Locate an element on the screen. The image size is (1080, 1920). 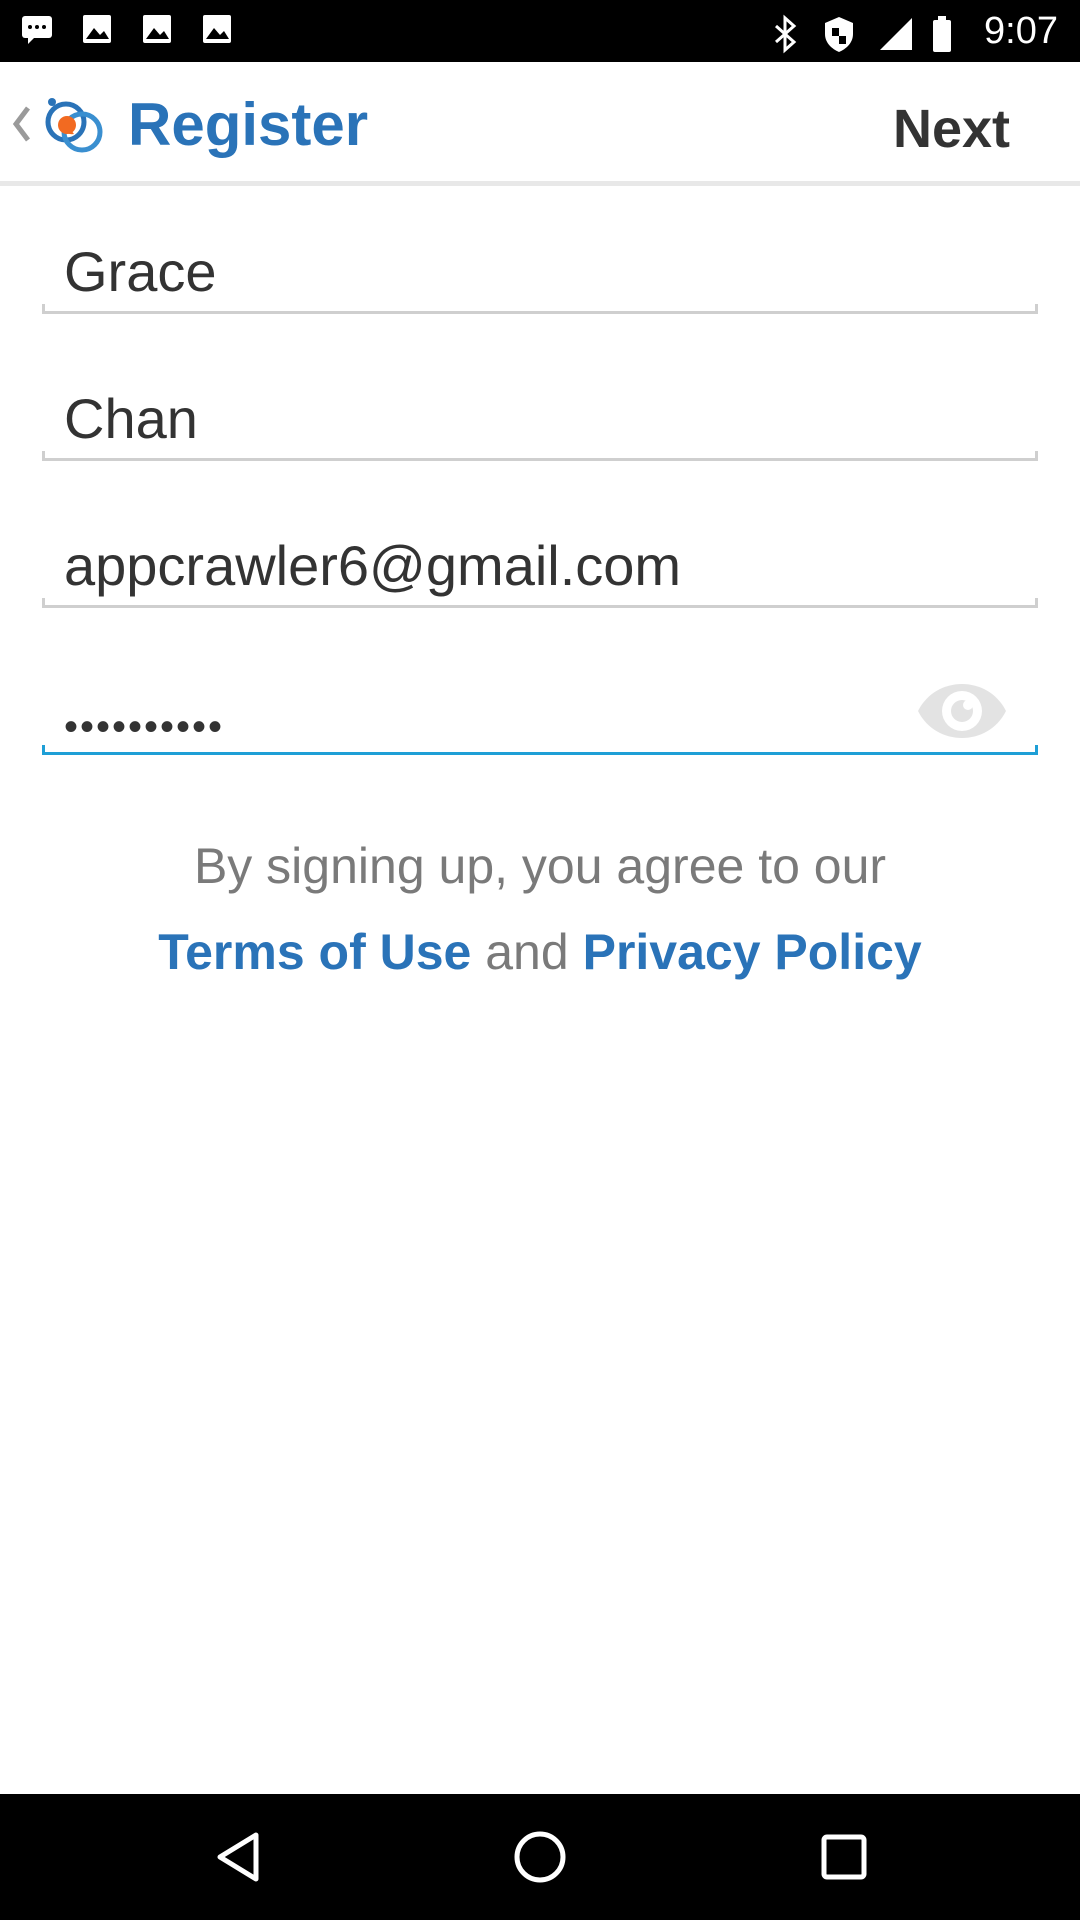
signal-icon is located at coordinates (894, 32).